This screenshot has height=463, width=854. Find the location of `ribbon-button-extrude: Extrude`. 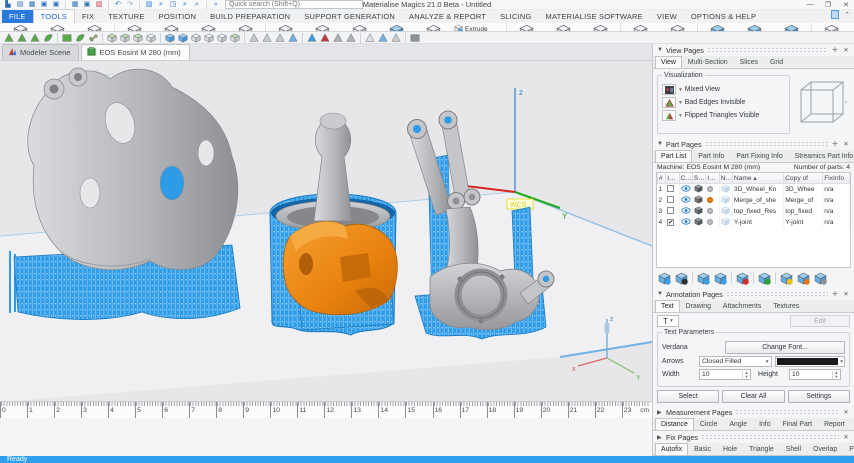

ribbon-button-extrude: Extrude is located at coordinates (478, 27).